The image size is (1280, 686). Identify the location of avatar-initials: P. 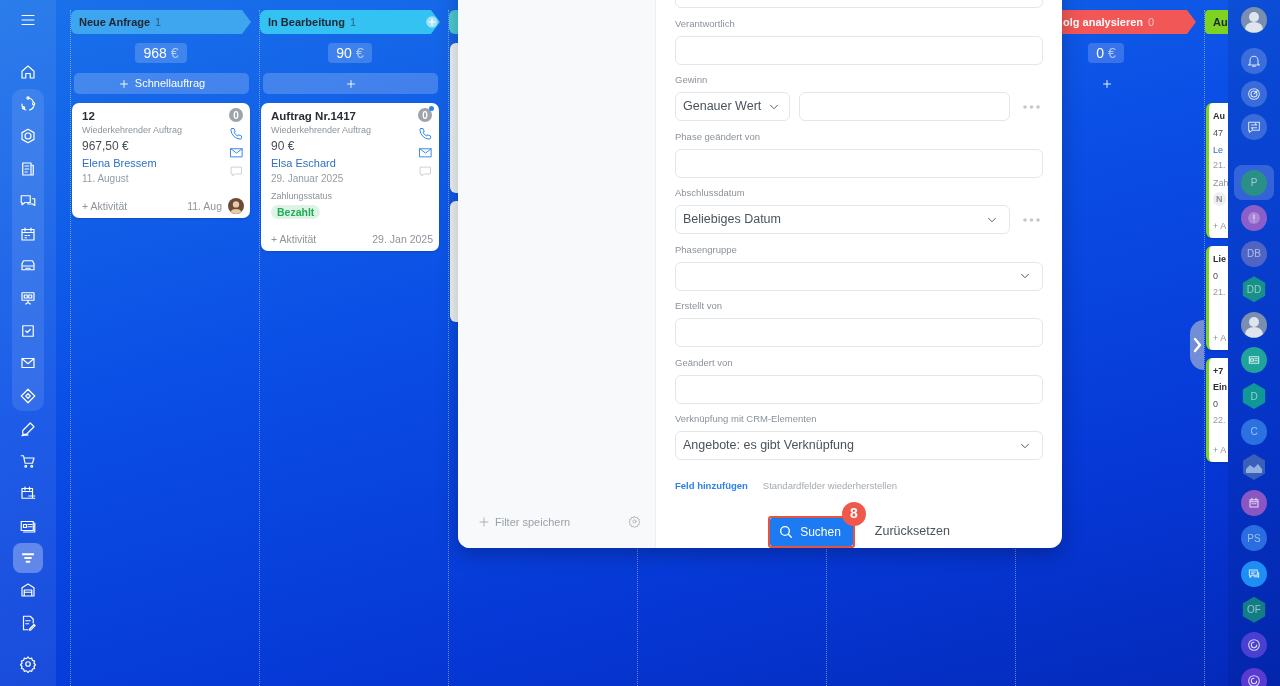
(1254, 182).